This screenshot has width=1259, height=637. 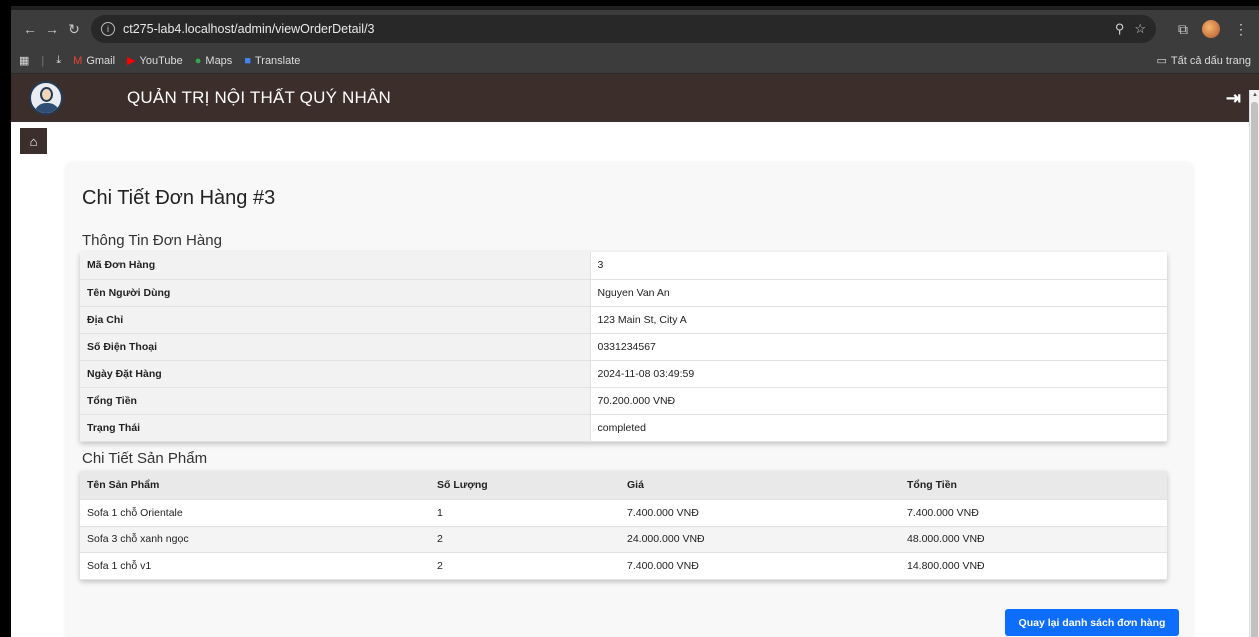 What do you see at coordinates (30, 29) in the screenshot?
I see `back-arrow-icon: ←` at bounding box center [30, 29].